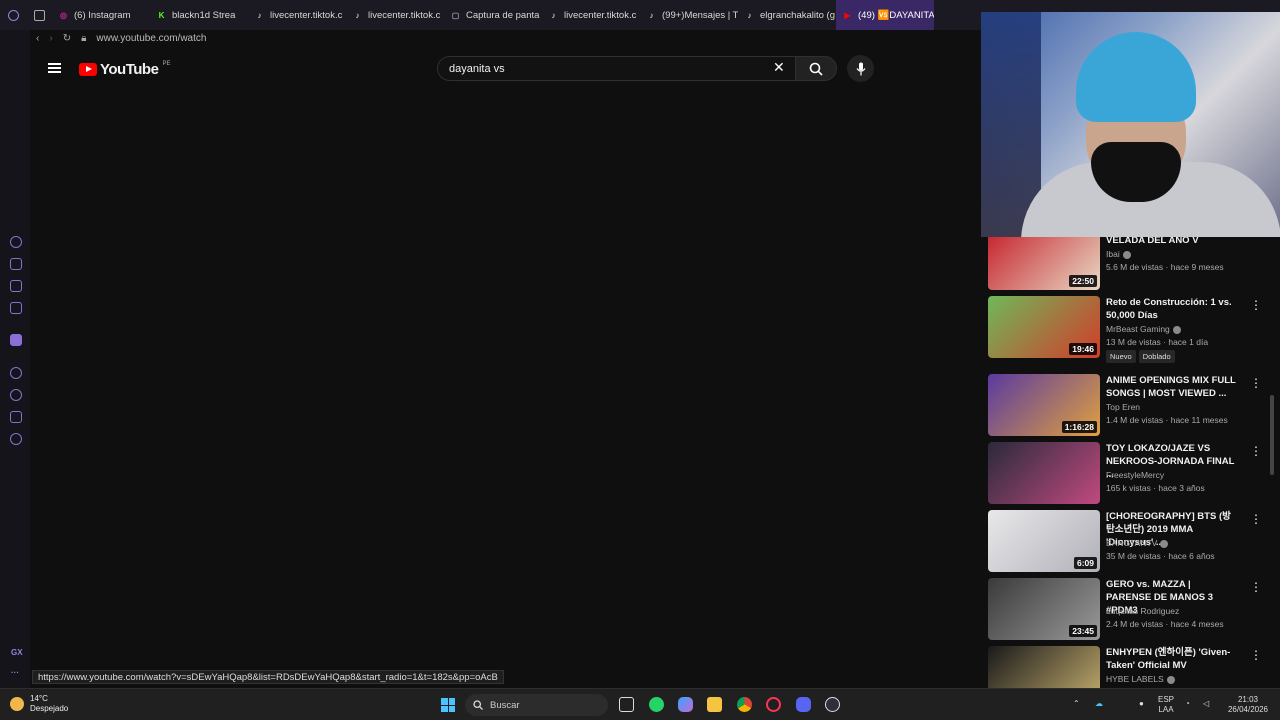  Describe the element at coordinates (17, 652) in the screenshot. I see `gx-icon: GX` at that location.